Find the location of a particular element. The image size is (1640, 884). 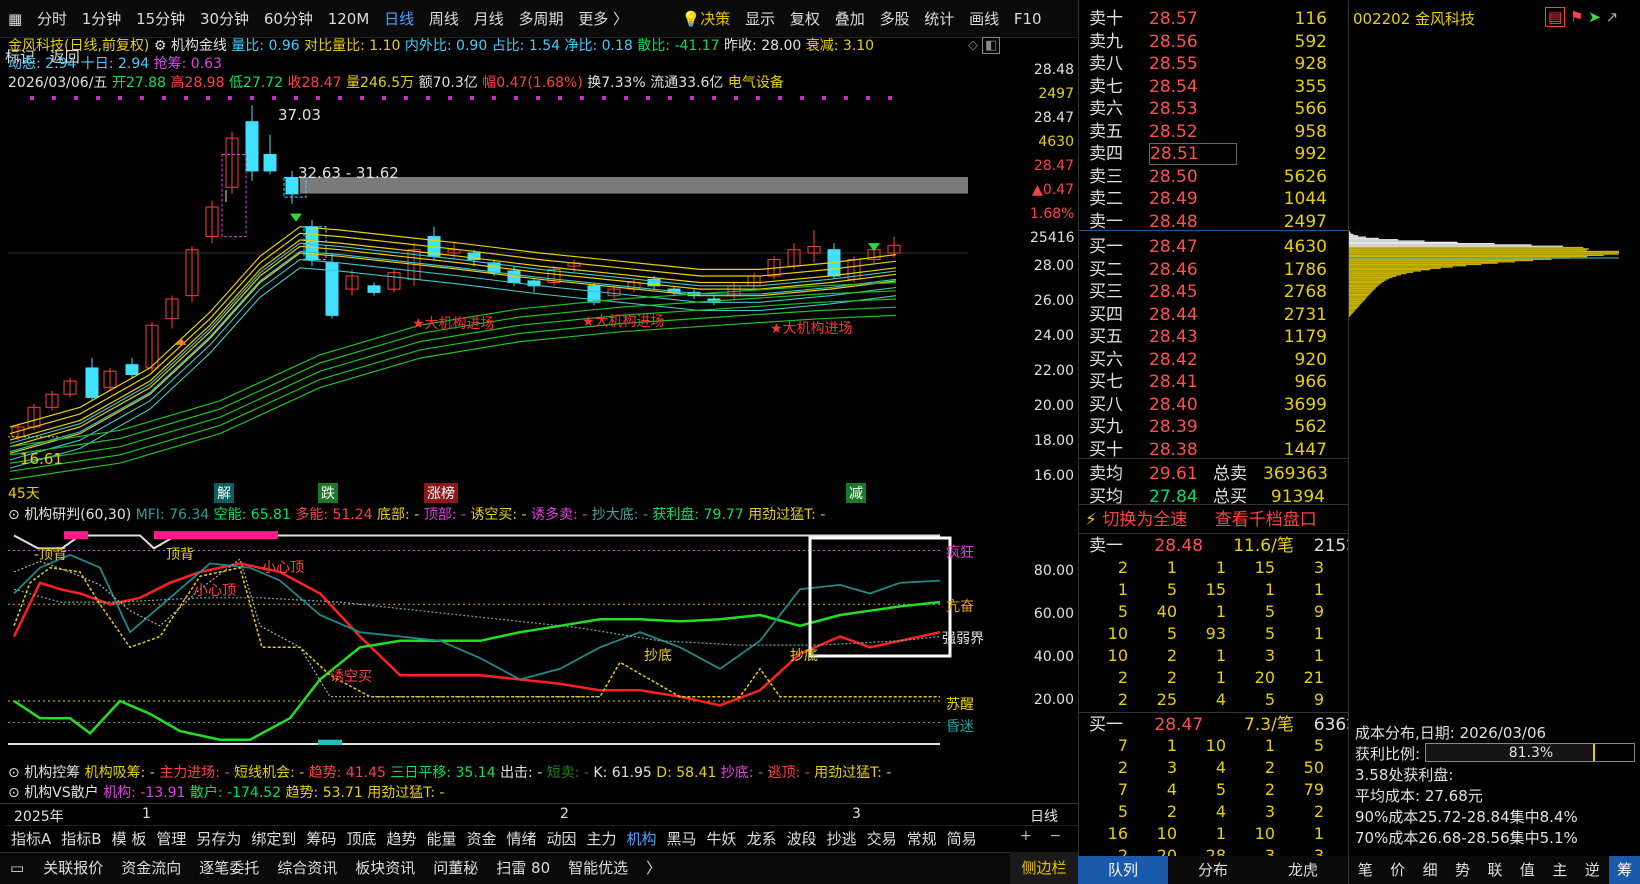

indicator-tab: 管理 is located at coordinates (171, 839).